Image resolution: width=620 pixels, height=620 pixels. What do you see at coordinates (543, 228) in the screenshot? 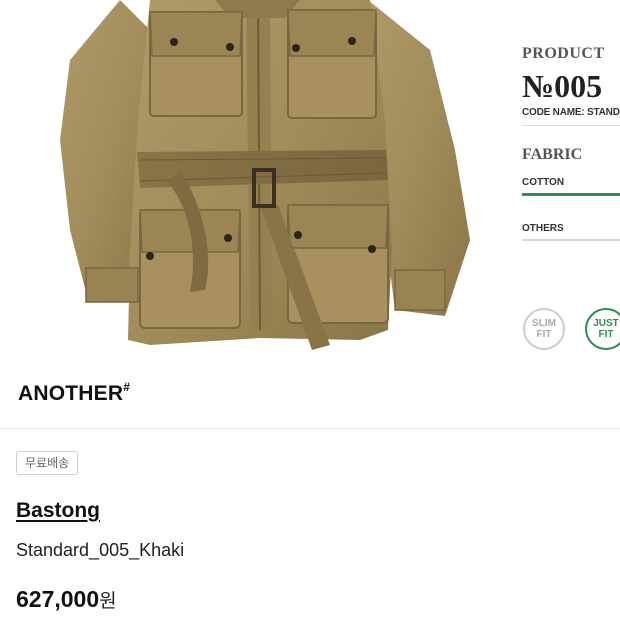
I see `spec-others-label: OTHERS` at bounding box center [543, 228].